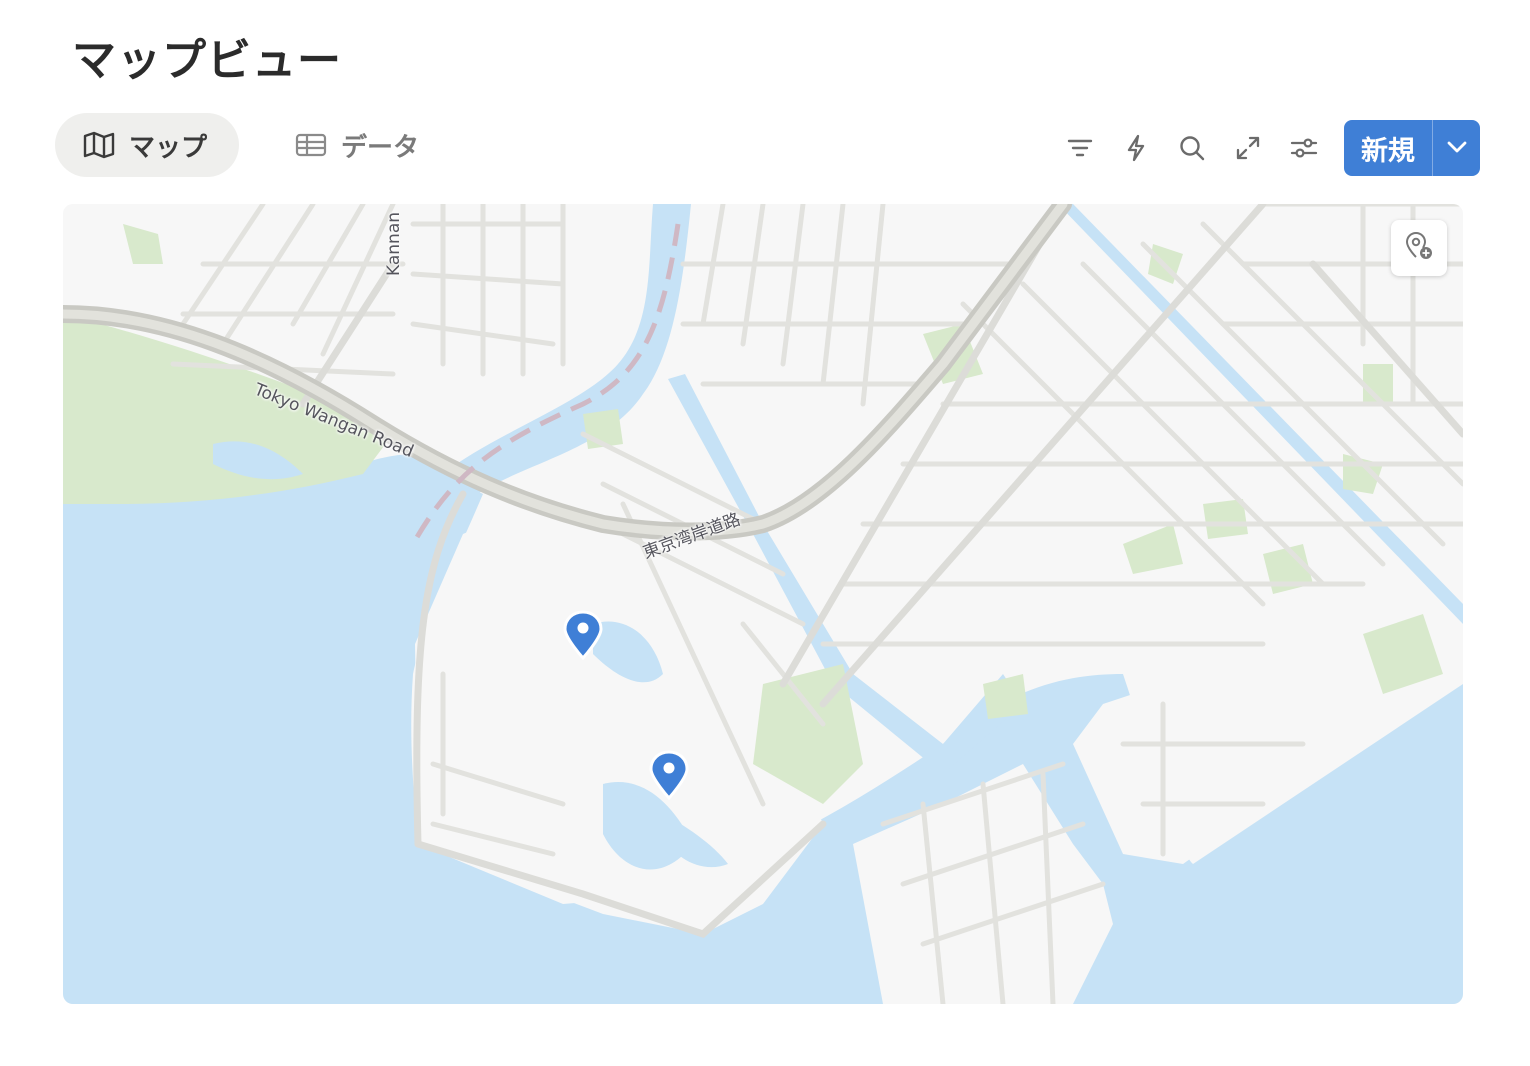 Image resolution: width=1530 pixels, height=1066 pixels. I want to click on expand-icon, so click(1248, 148).